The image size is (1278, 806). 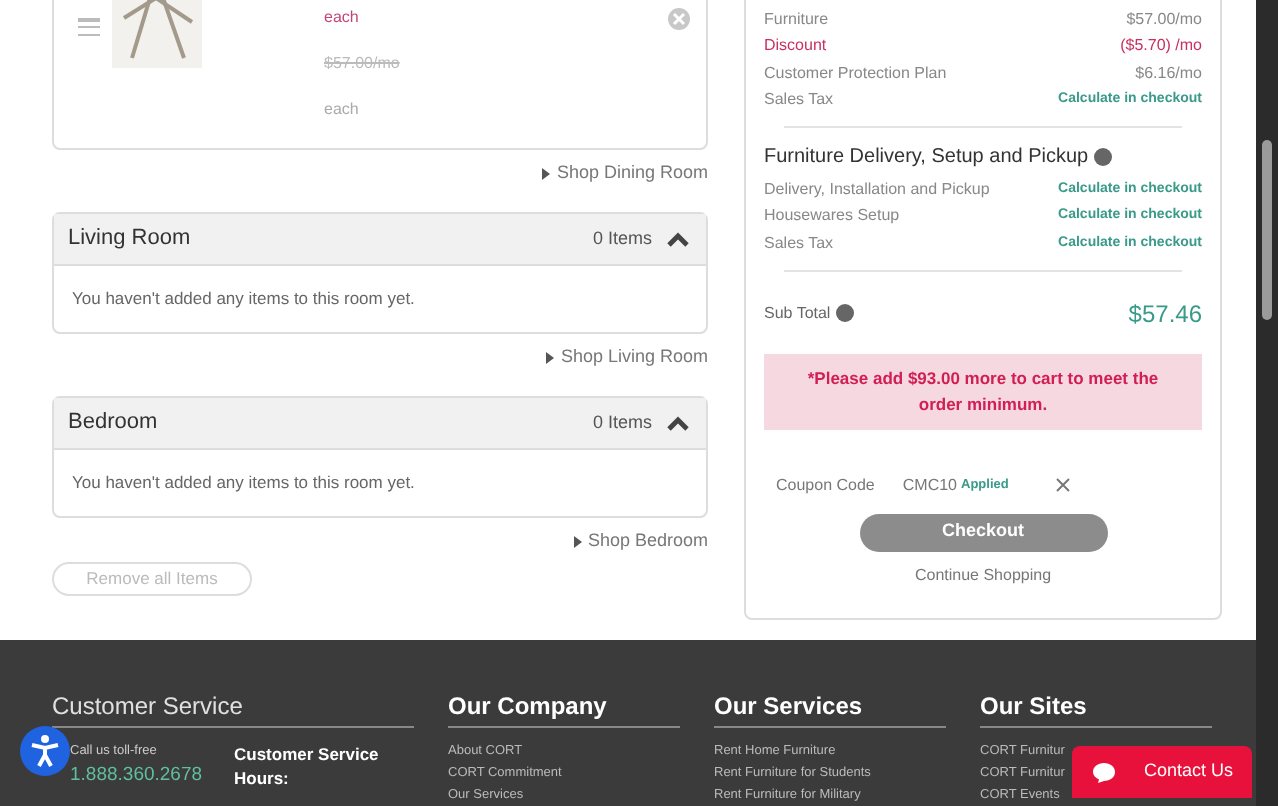 I want to click on footer-heading: Our Services, so click(x=830, y=708).